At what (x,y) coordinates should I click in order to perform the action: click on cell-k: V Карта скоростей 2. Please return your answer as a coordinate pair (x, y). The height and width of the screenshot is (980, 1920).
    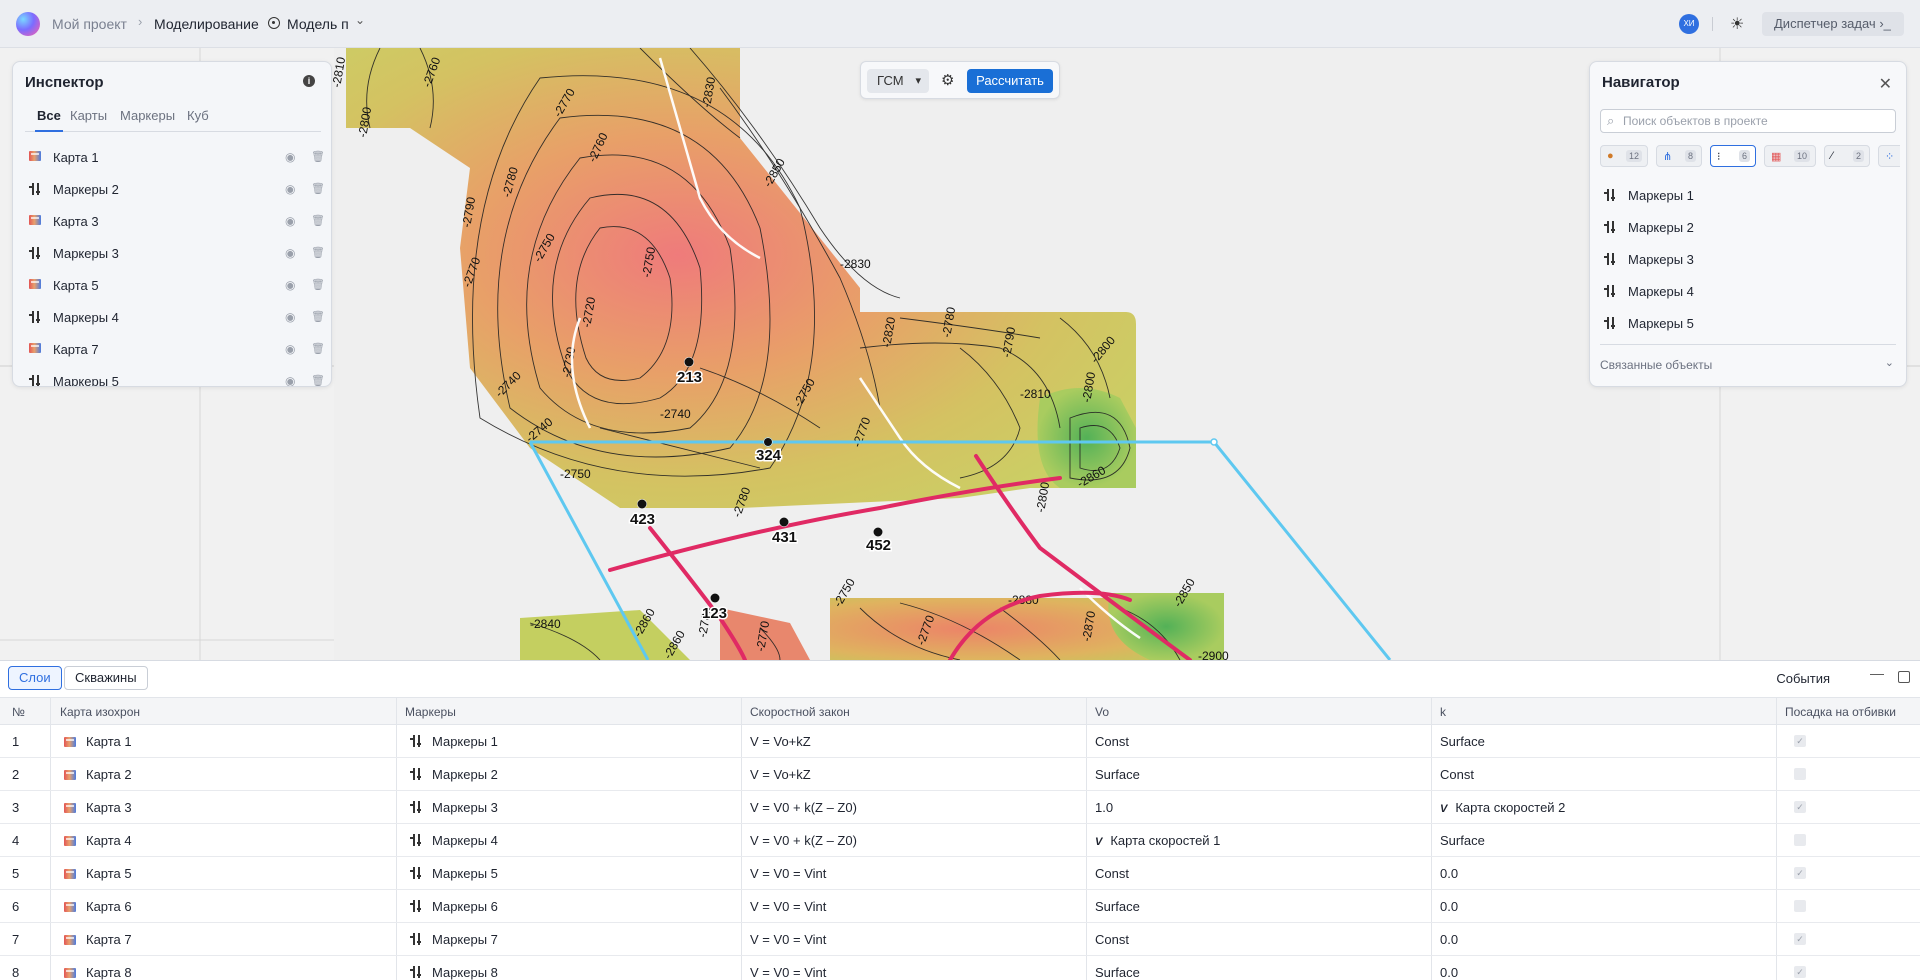
    Looking at the image, I should click on (1502, 807).